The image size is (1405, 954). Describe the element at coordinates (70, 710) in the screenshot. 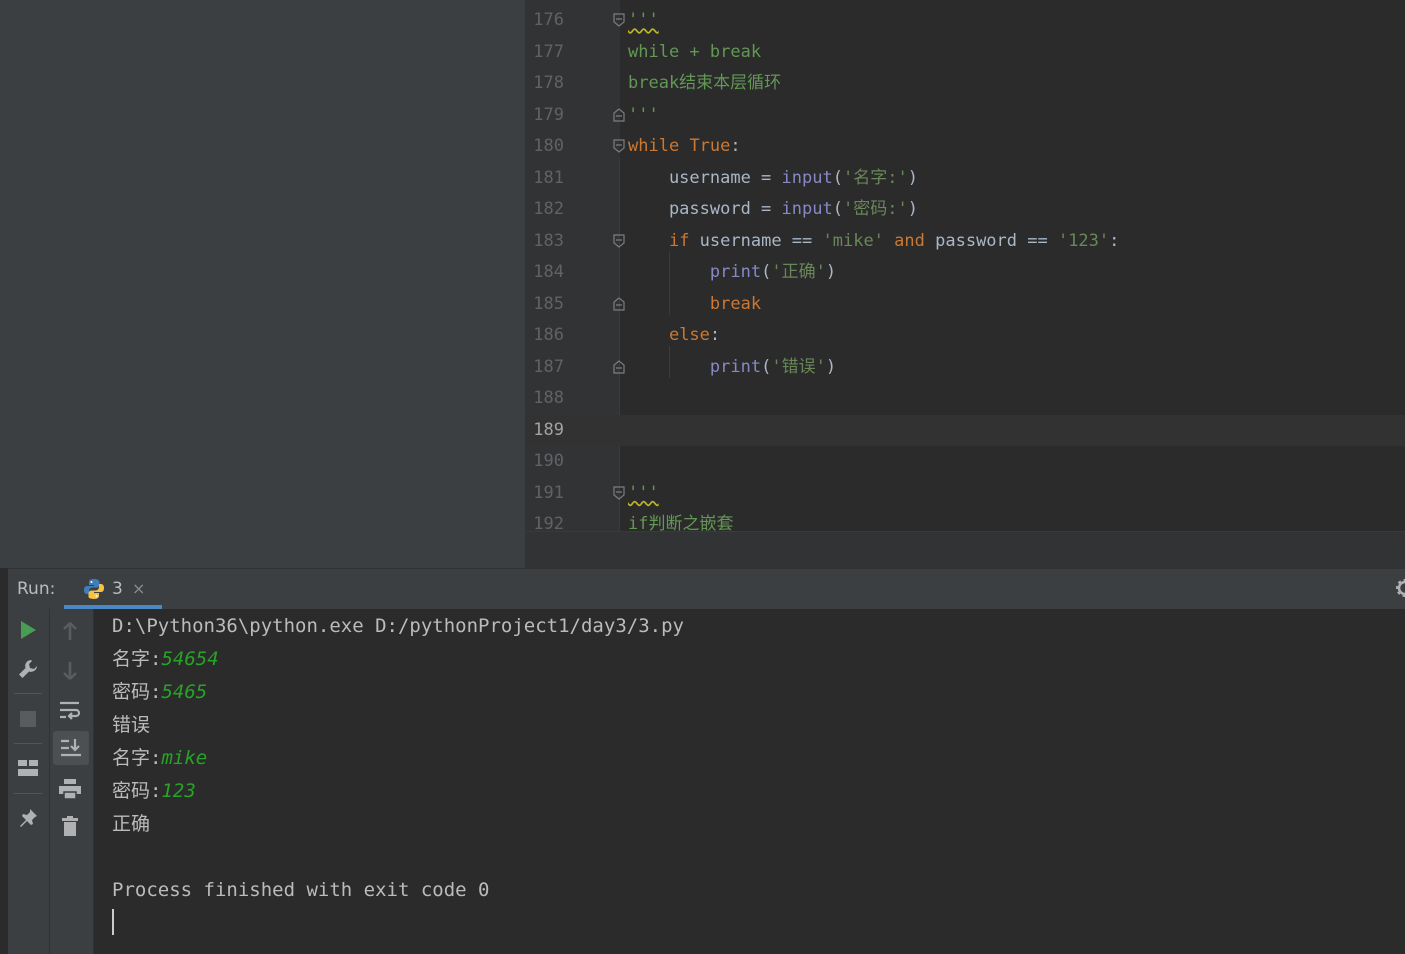

I see `soft-wrap-button` at that location.